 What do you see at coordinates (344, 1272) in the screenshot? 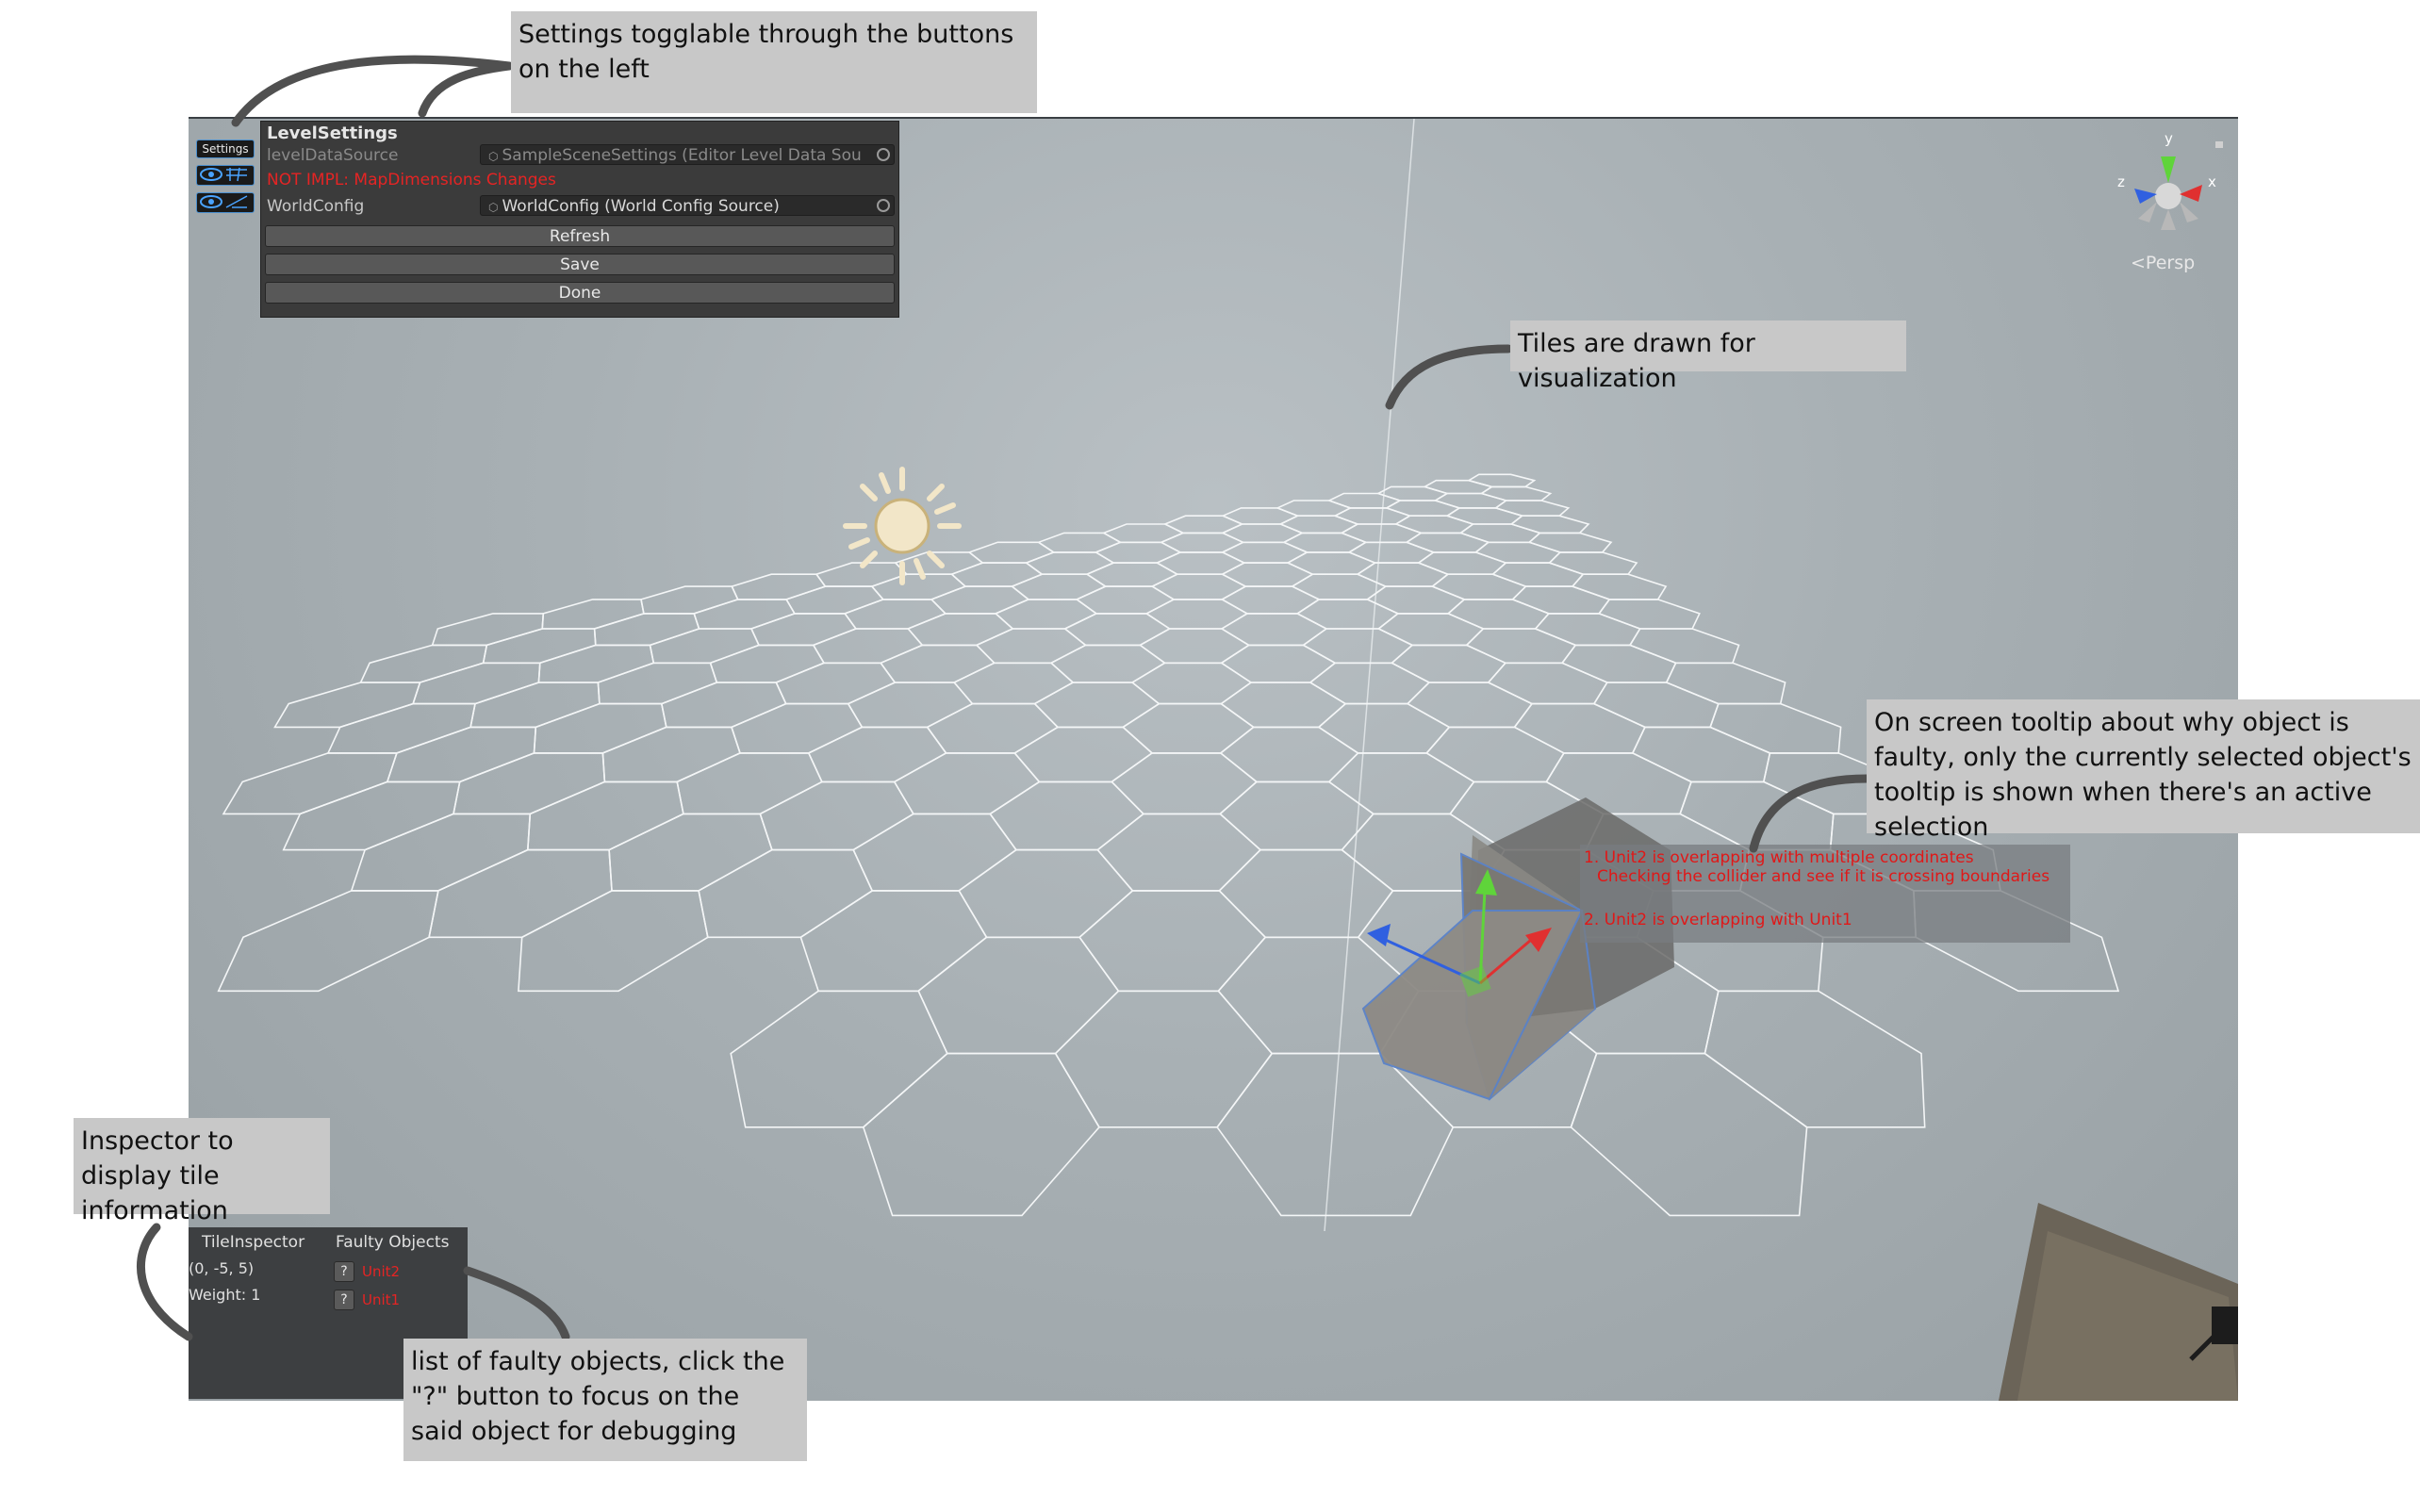
I see `focus-unit2-button: ?` at bounding box center [344, 1272].